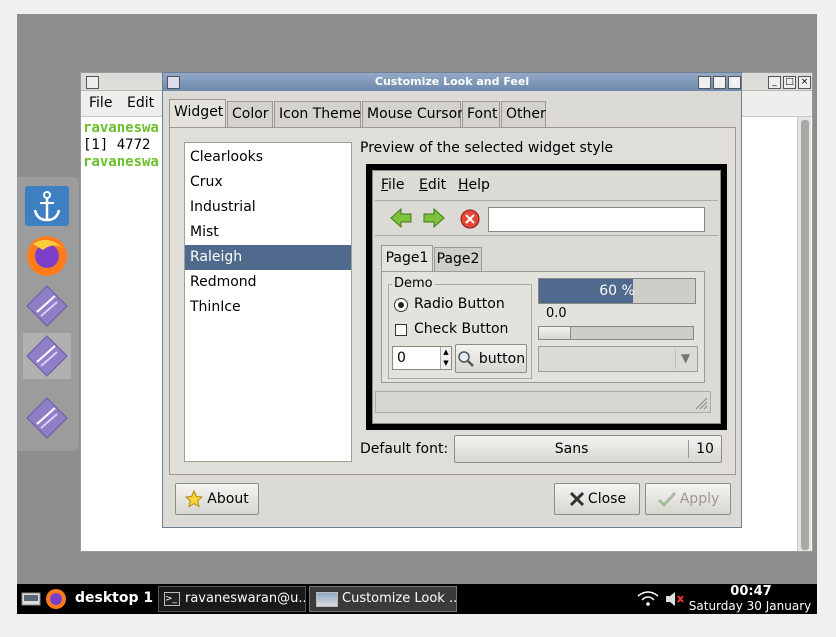 This screenshot has width=836, height=637. What do you see at coordinates (701, 403) in the screenshot?
I see `resize-grip-icon` at bounding box center [701, 403].